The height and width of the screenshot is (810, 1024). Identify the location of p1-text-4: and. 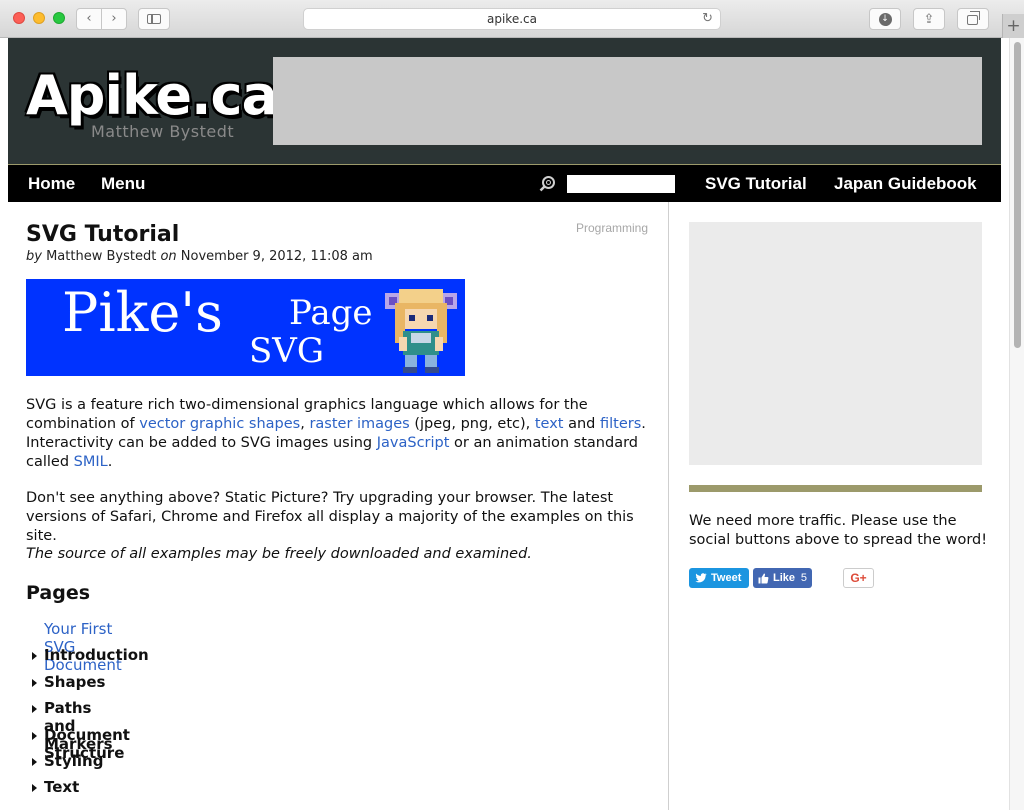
(581, 424).